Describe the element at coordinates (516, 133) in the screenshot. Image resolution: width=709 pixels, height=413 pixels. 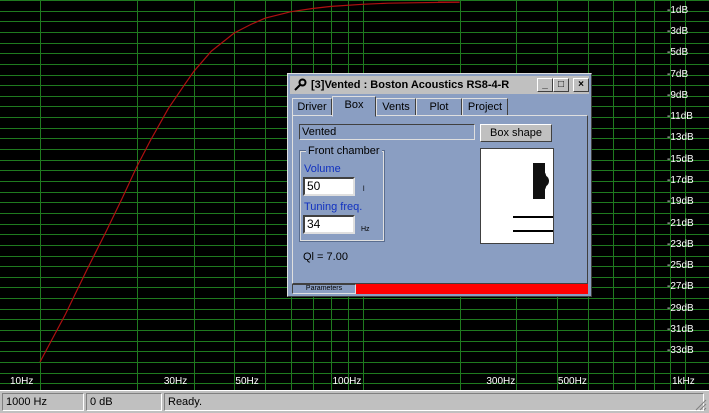
I see `box-shape-button: Box shape` at that location.